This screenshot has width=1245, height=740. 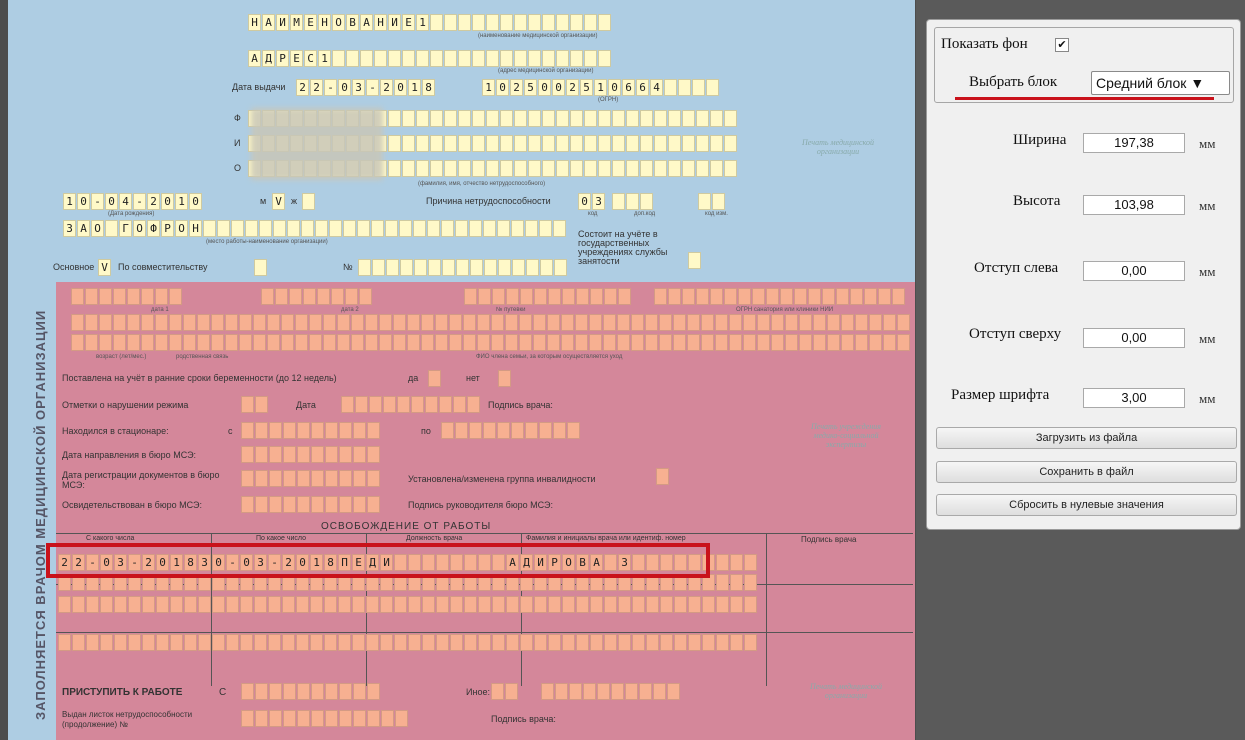 What do you see at coordinates (838, 147) in the screenshot?
I see `stamp-area-1: Печать медицинской организации` at bounding box center [838, 147].